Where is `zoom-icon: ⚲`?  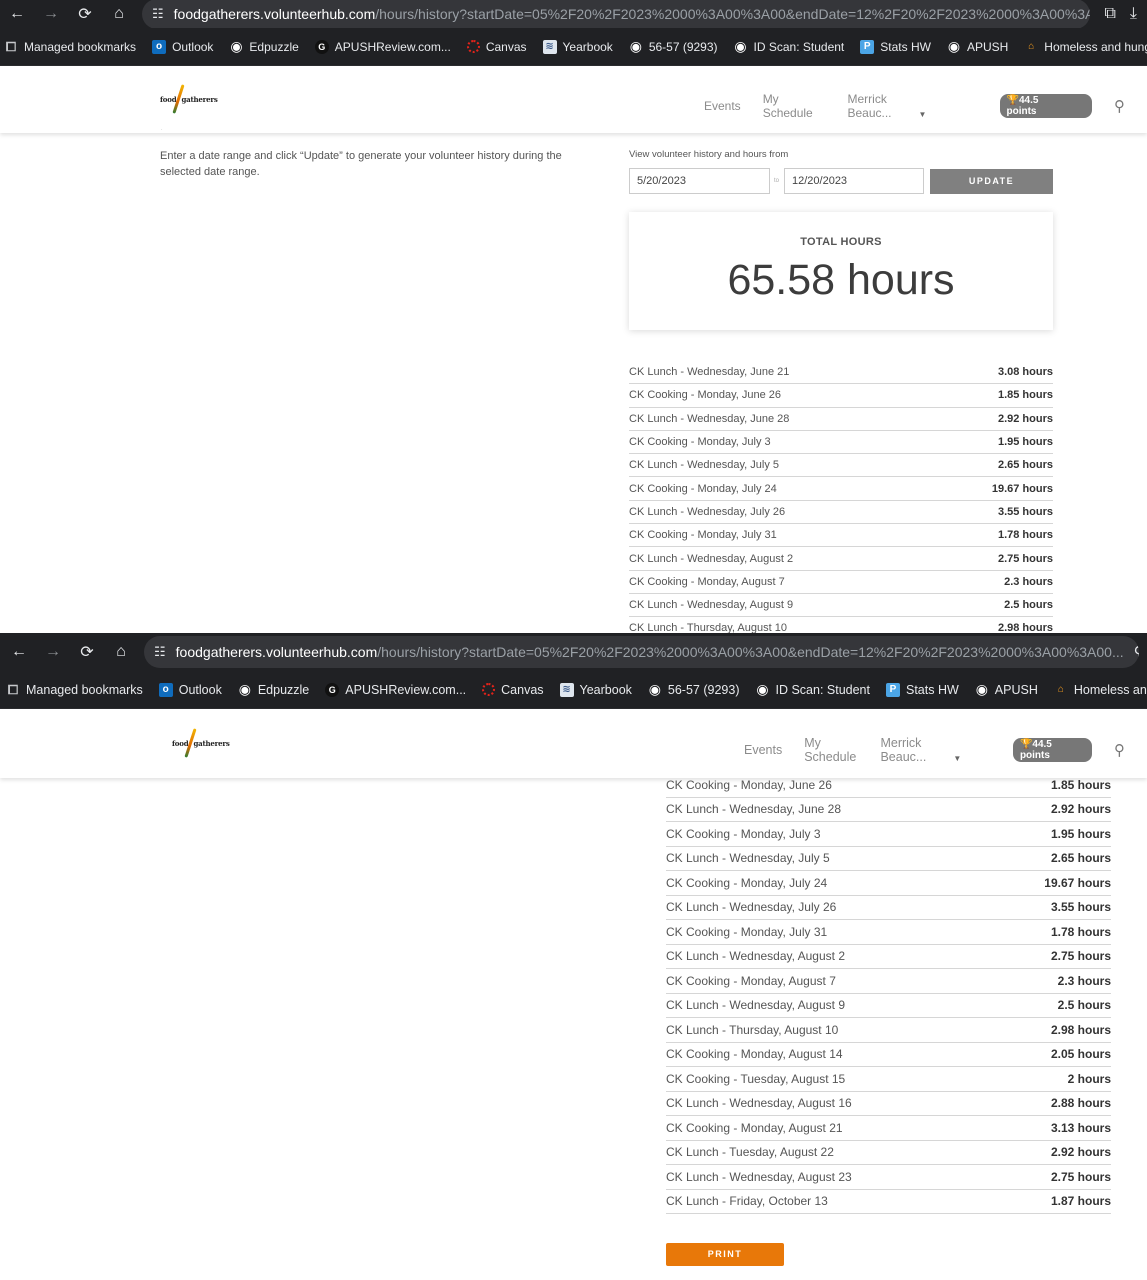 zoom-icon: ⚲ is located at coordinates (1136, 652).